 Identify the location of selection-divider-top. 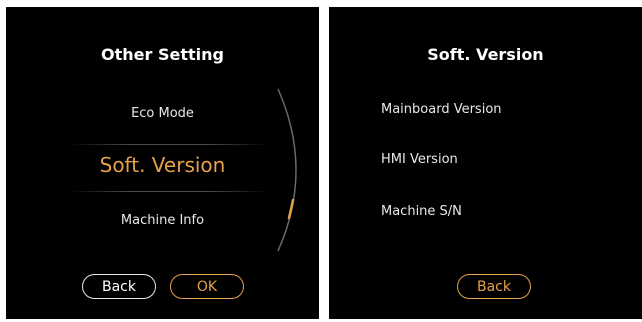
(169, 144).